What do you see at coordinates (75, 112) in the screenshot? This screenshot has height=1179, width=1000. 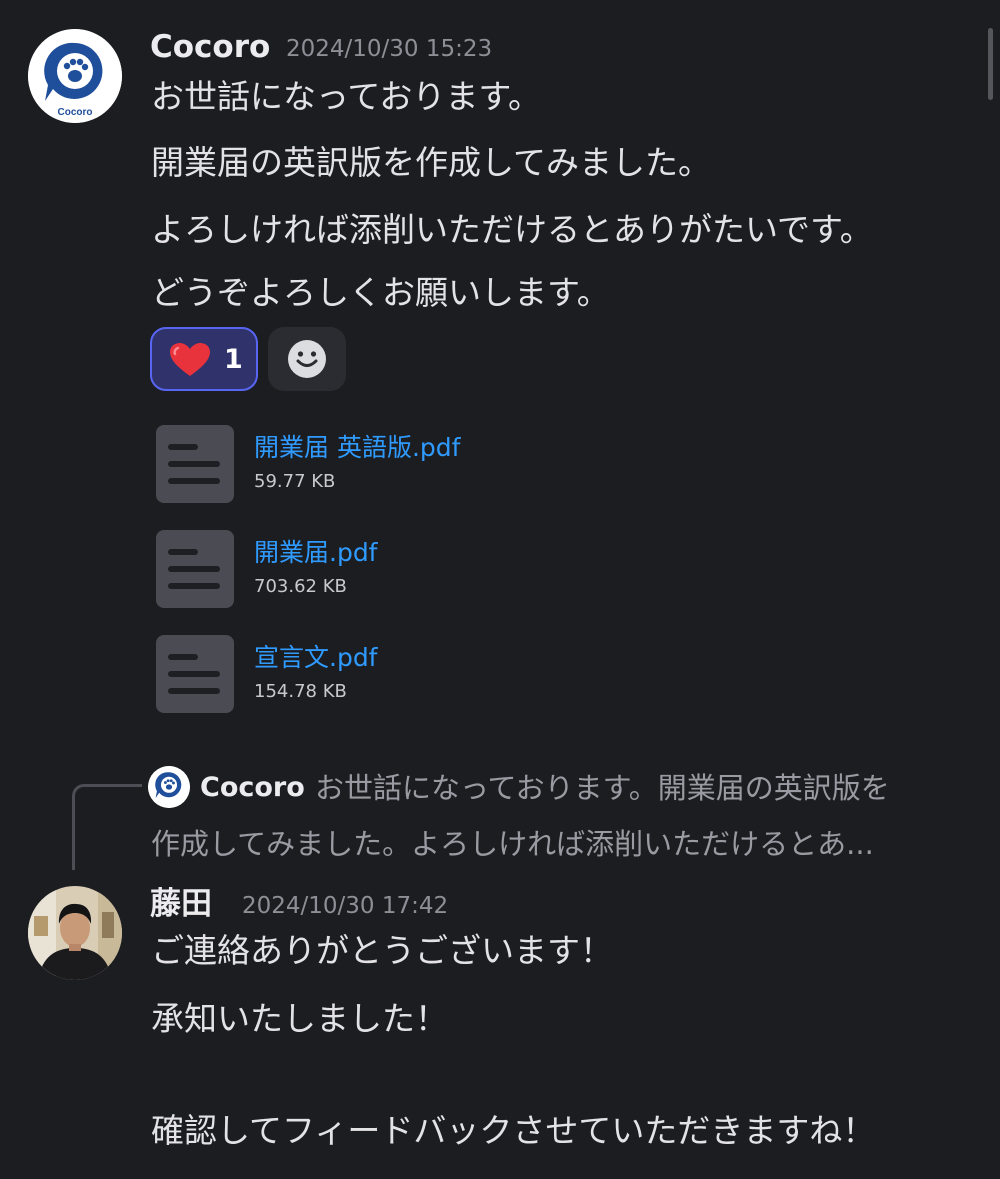 I see `cocoro-logo-text: Cocoro` at bounding box center [75, 112].